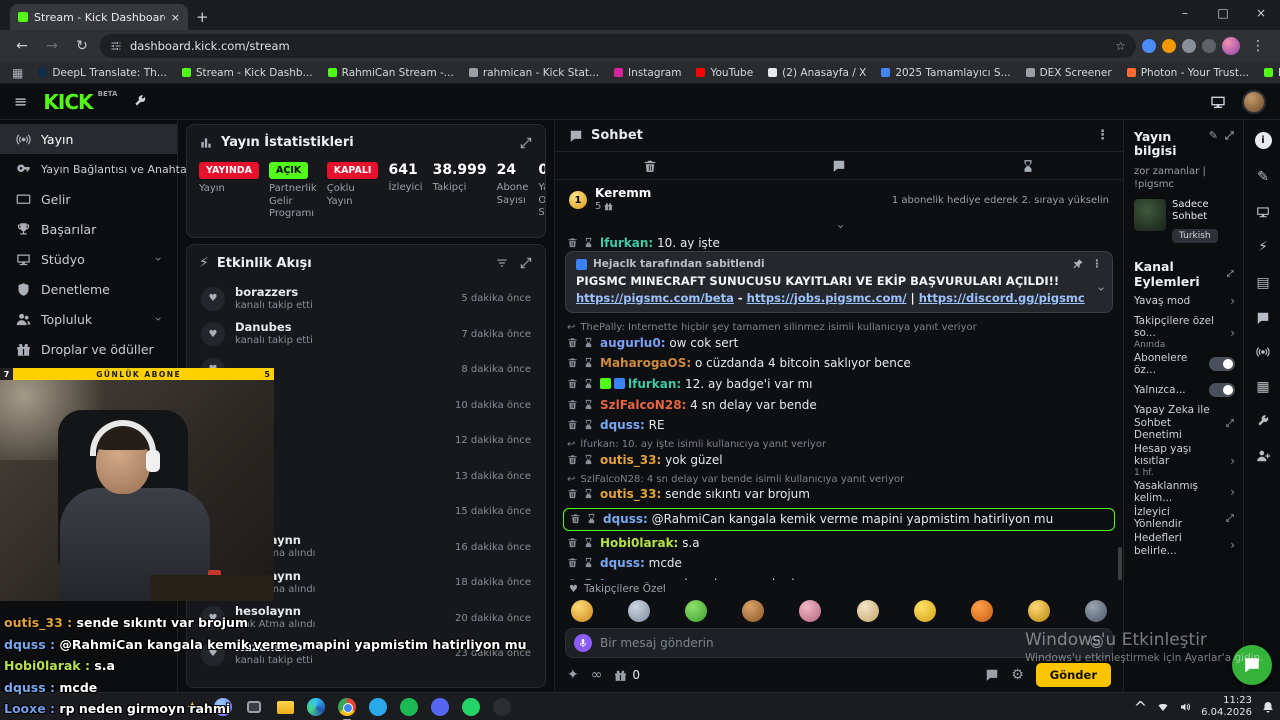 The width and height of the screenshot is (1280, 720). What do you see at coordinates (630, 460) in the screenshot?
I see `chat-username: outis_33:` at bounding box center [630, 460].